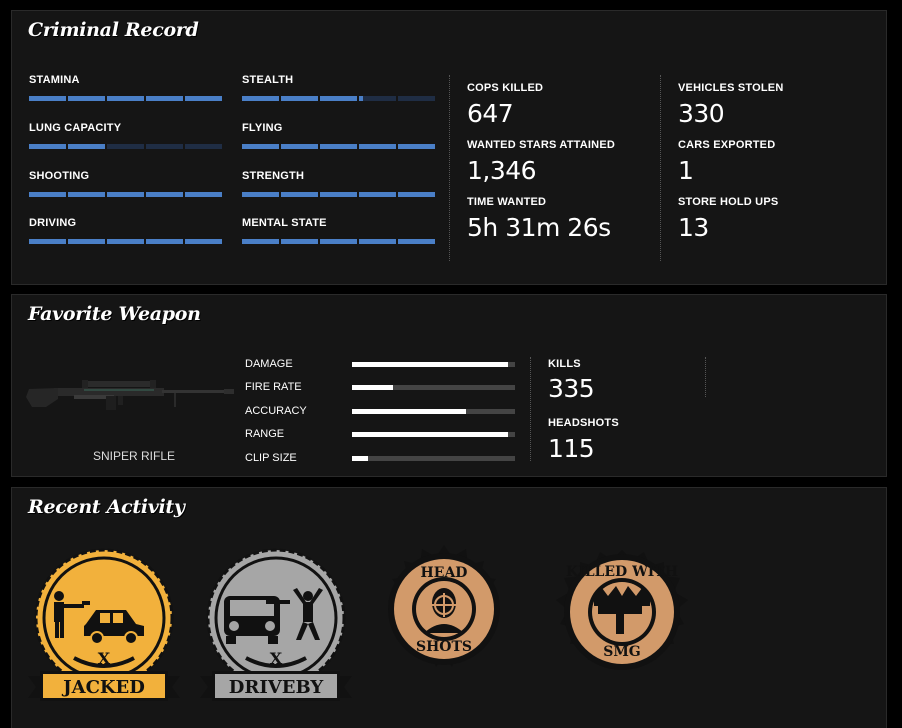  Describe the element at coordinates (103, 687) in the screenshot. I see `jacked-badge-label: JACKED` at that location.